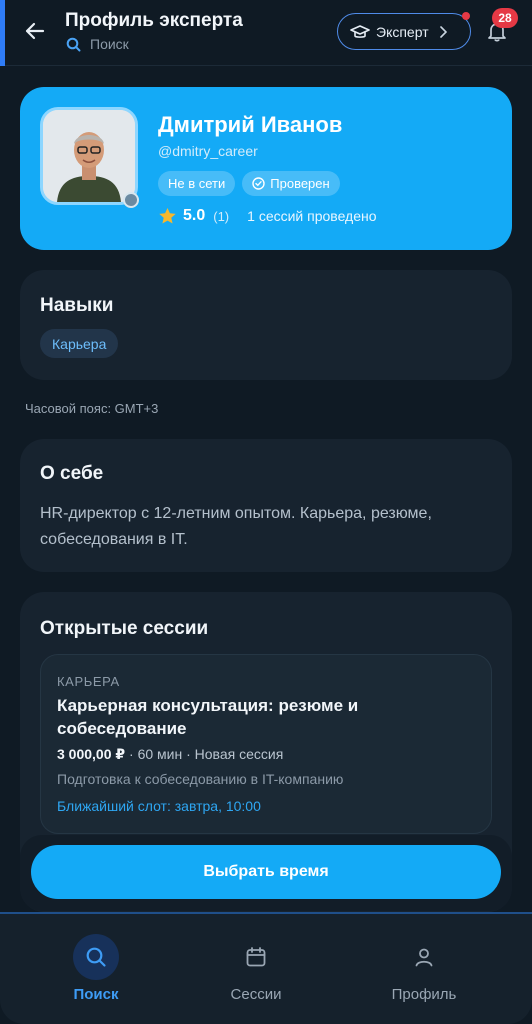  What do you see at coordinates (131, 200) in the screenshot?
I see `online-status-dot` at bounding box center [131, 200].